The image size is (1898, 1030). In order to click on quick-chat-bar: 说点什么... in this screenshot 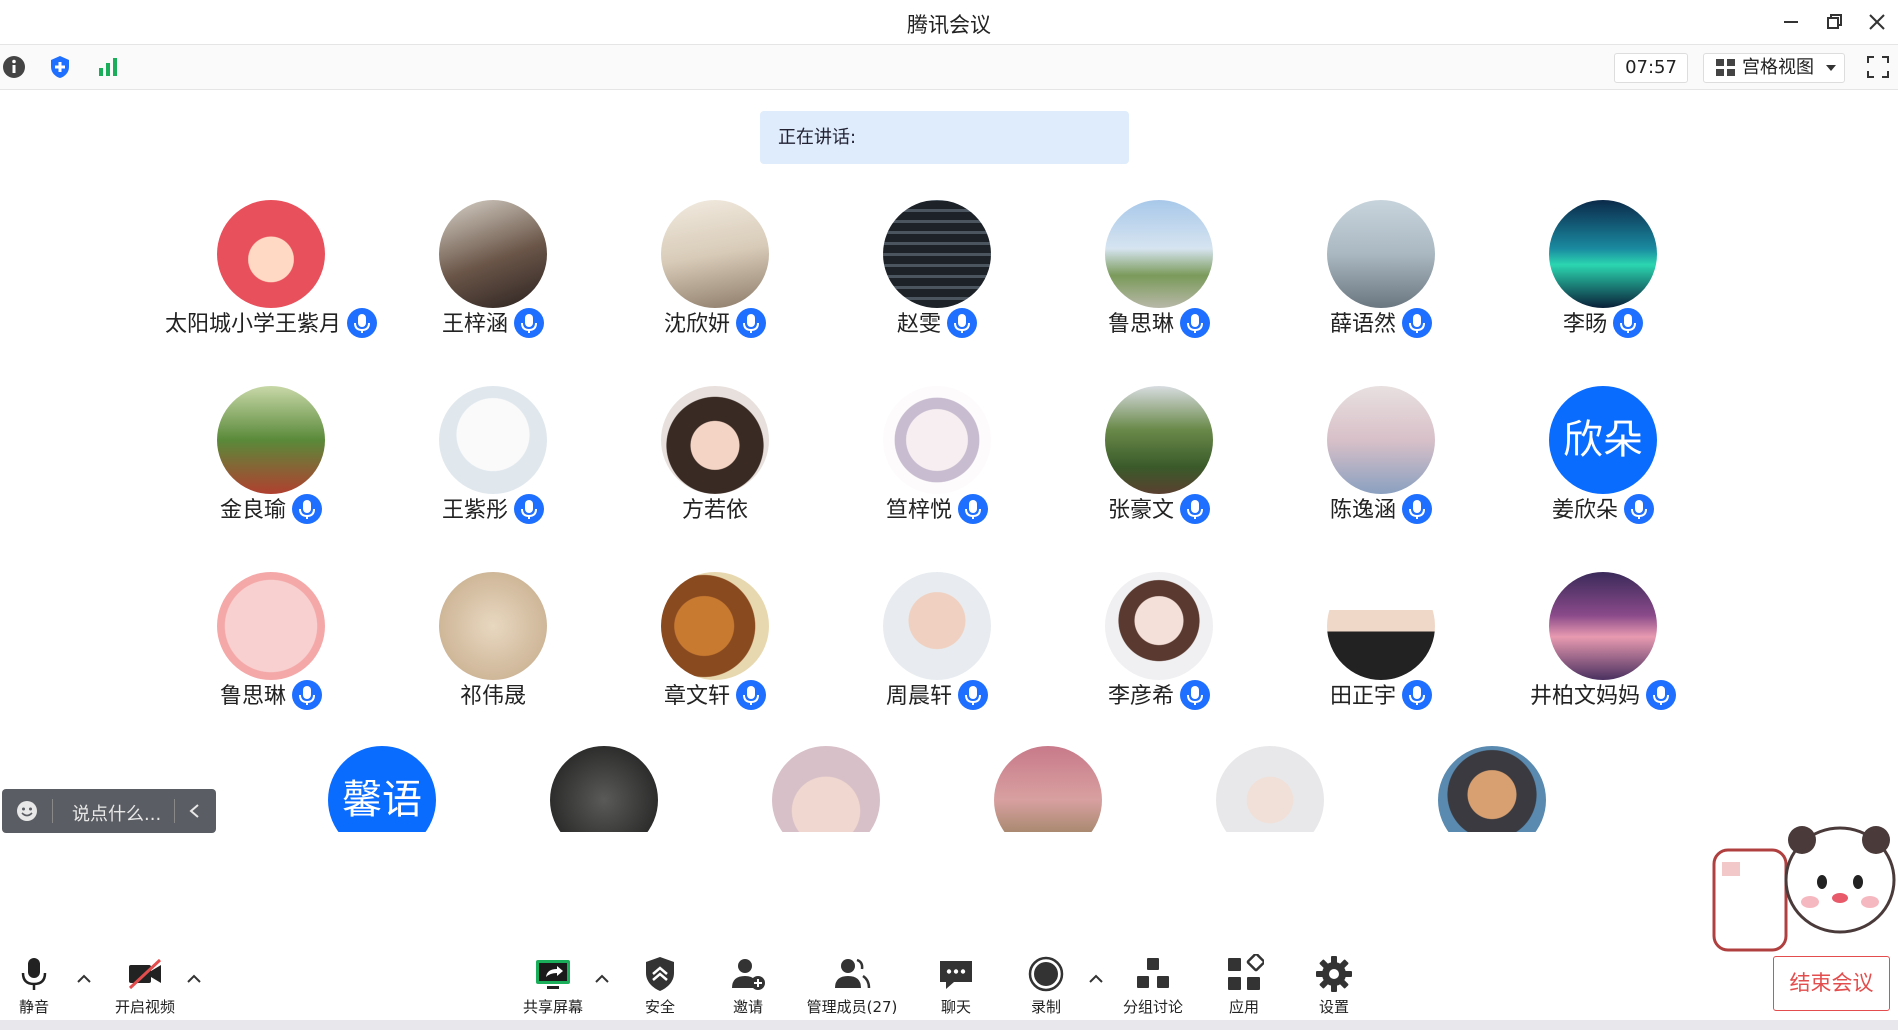, I will do `click(109, 811)`.